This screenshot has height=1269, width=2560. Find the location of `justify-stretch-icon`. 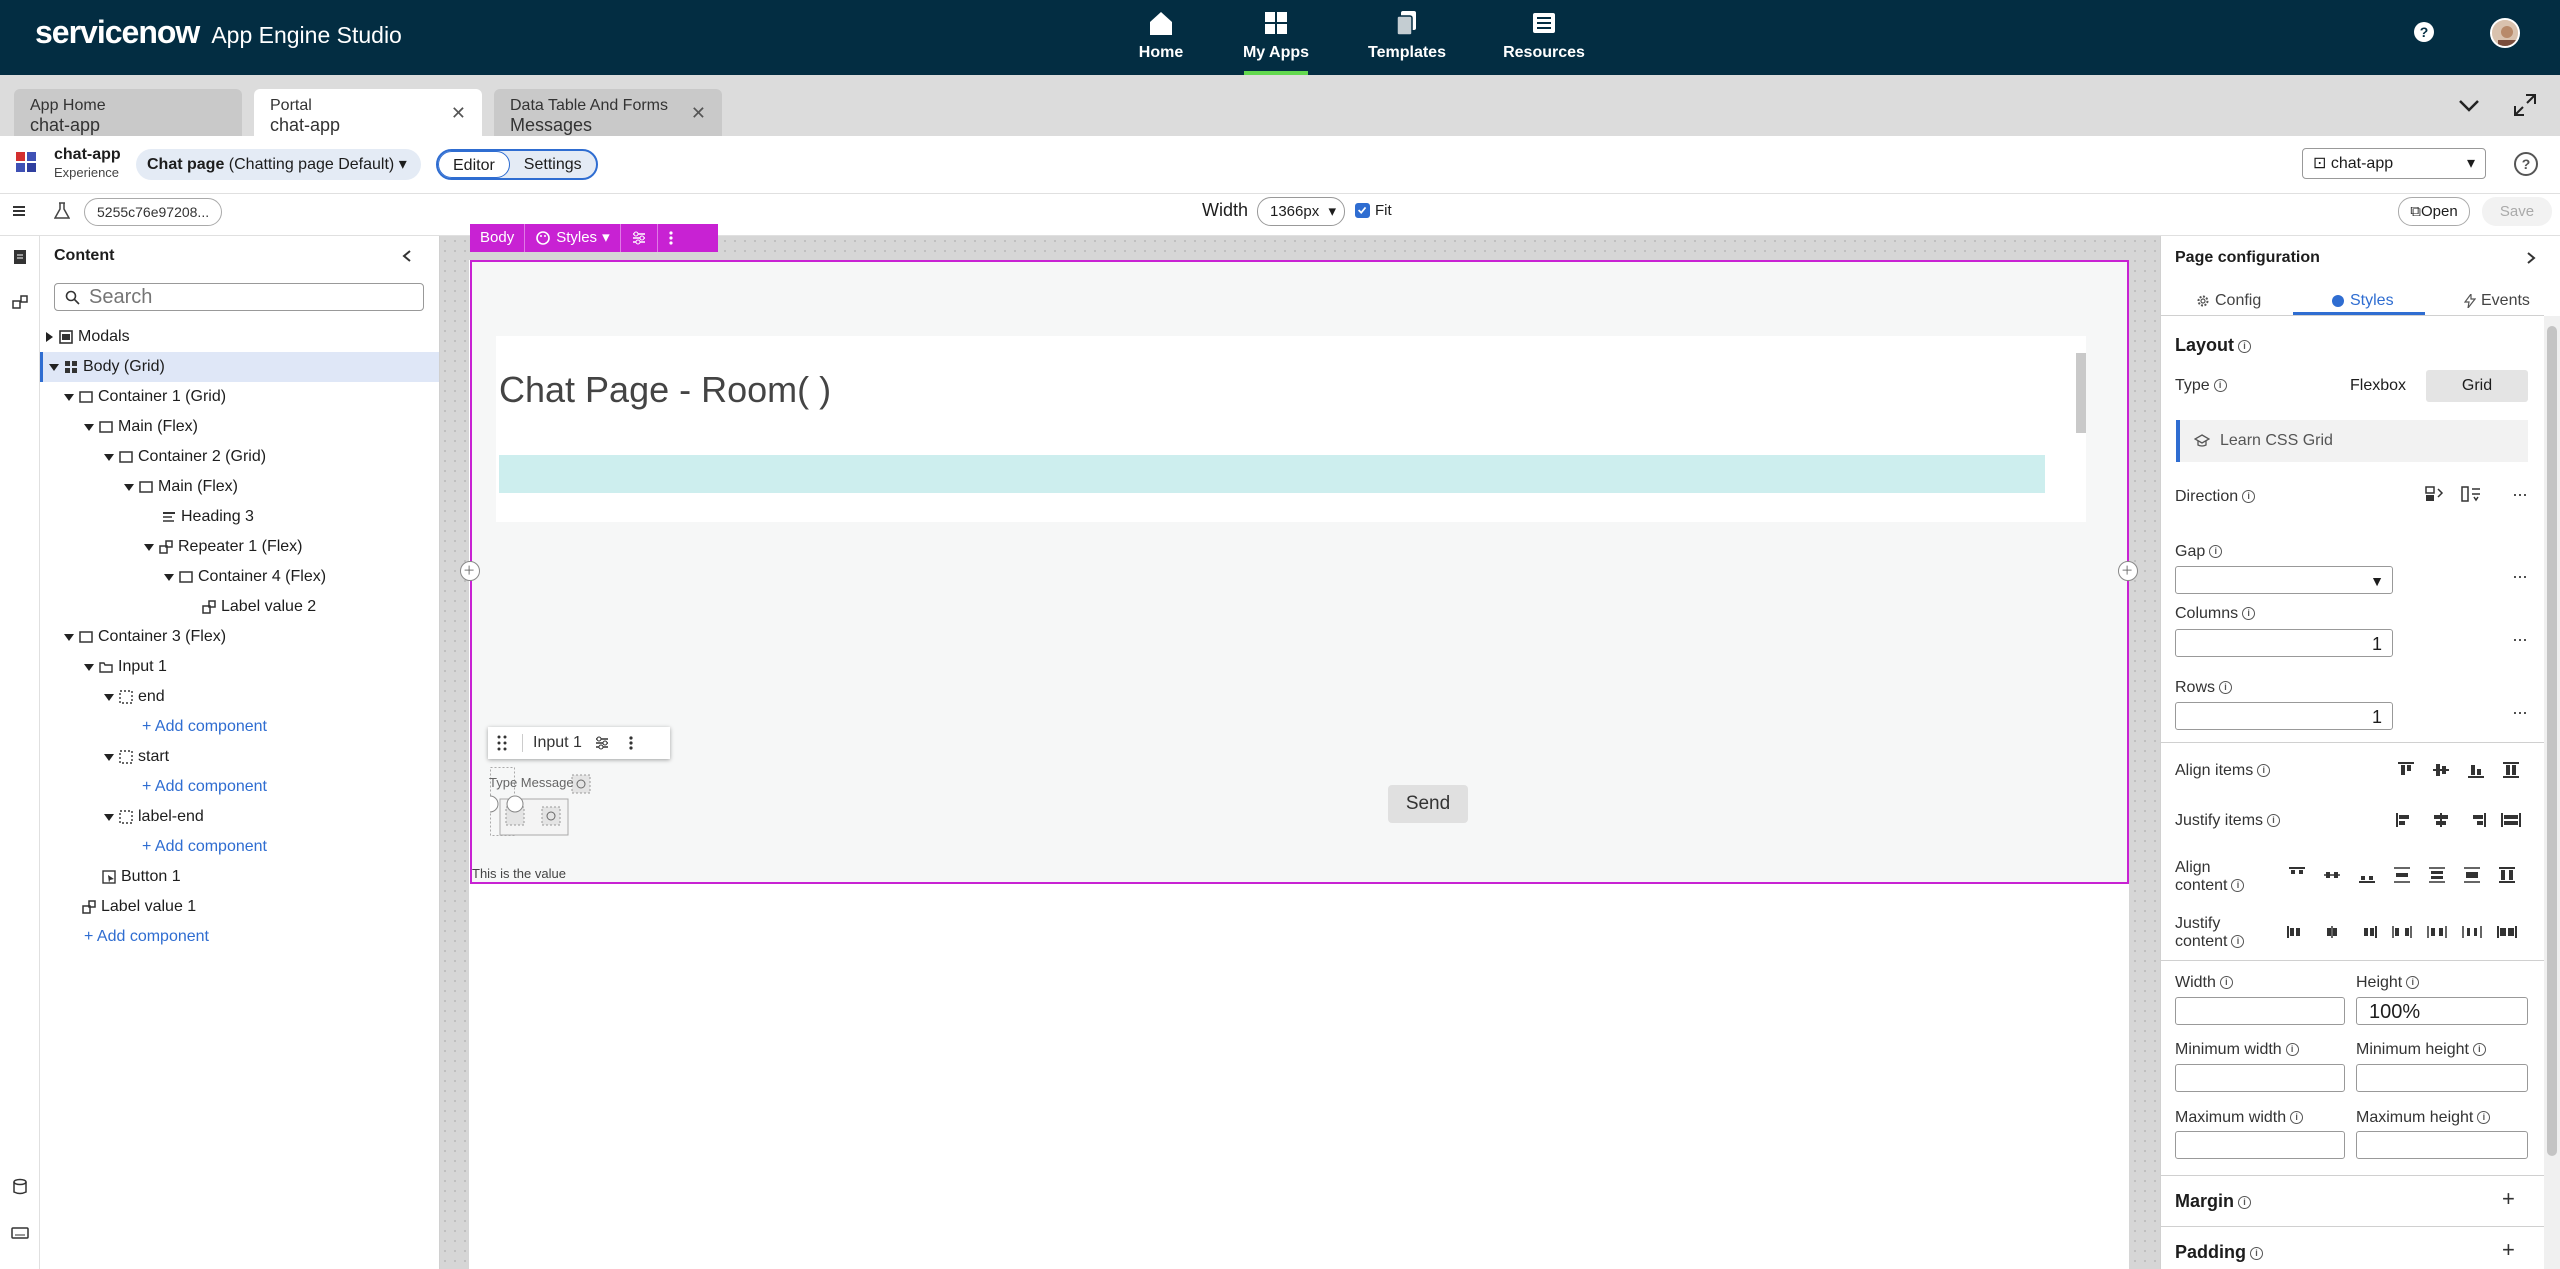

justify-stretch-icon is located at coordinates (2511, 820).